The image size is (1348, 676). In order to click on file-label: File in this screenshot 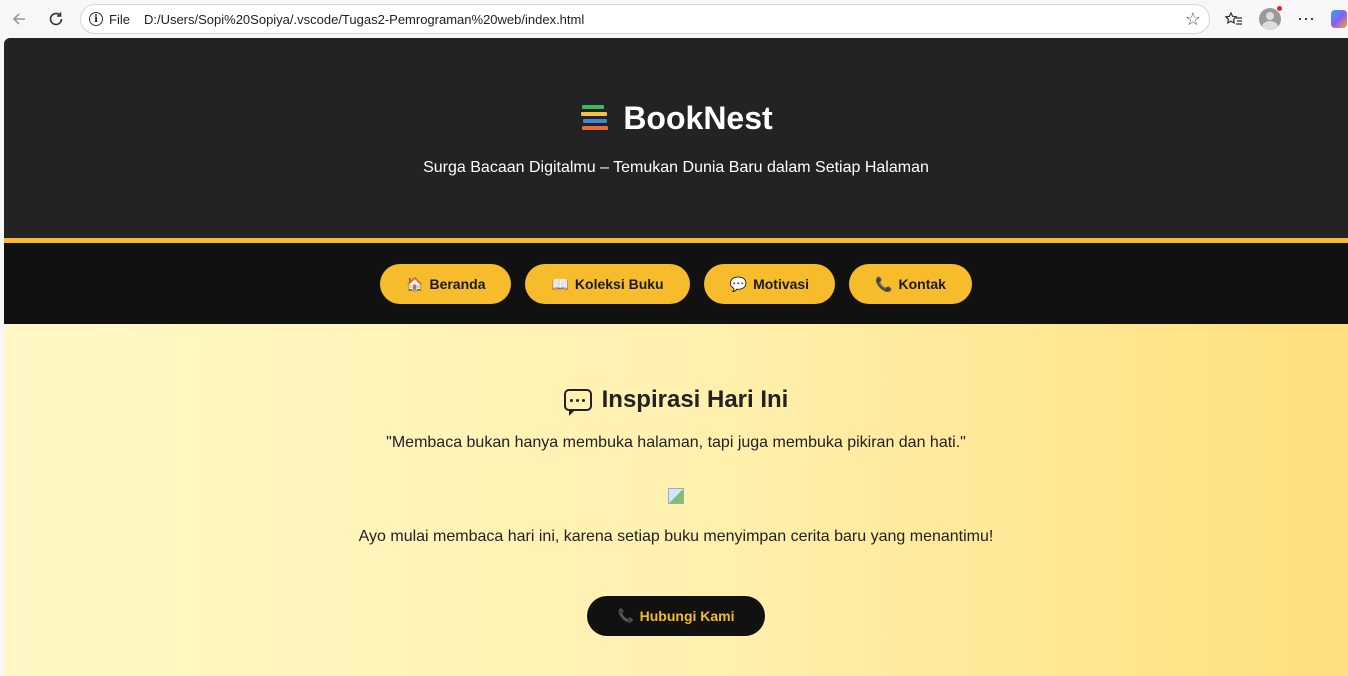, I will do `click(119, 19)`.